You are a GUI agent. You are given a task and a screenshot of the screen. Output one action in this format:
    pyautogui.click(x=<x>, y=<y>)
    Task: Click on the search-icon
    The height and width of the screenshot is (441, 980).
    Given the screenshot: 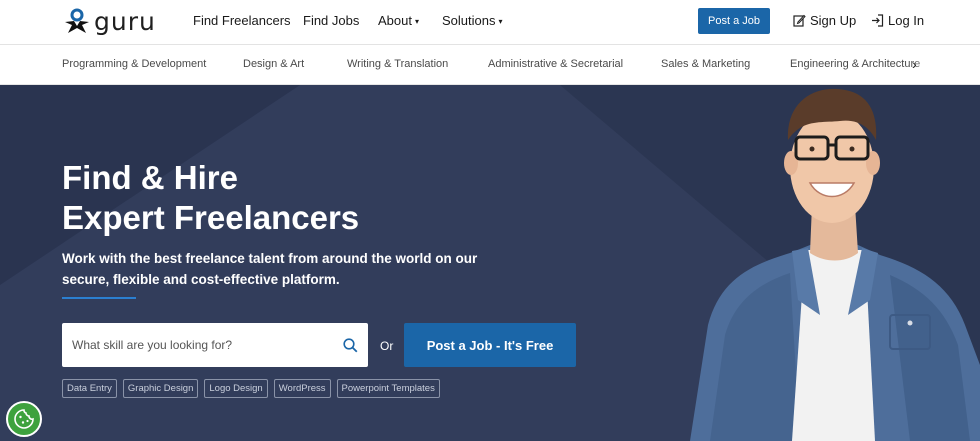 What is the action you would take?
    pyautogui.click(x=350, y=345)
    